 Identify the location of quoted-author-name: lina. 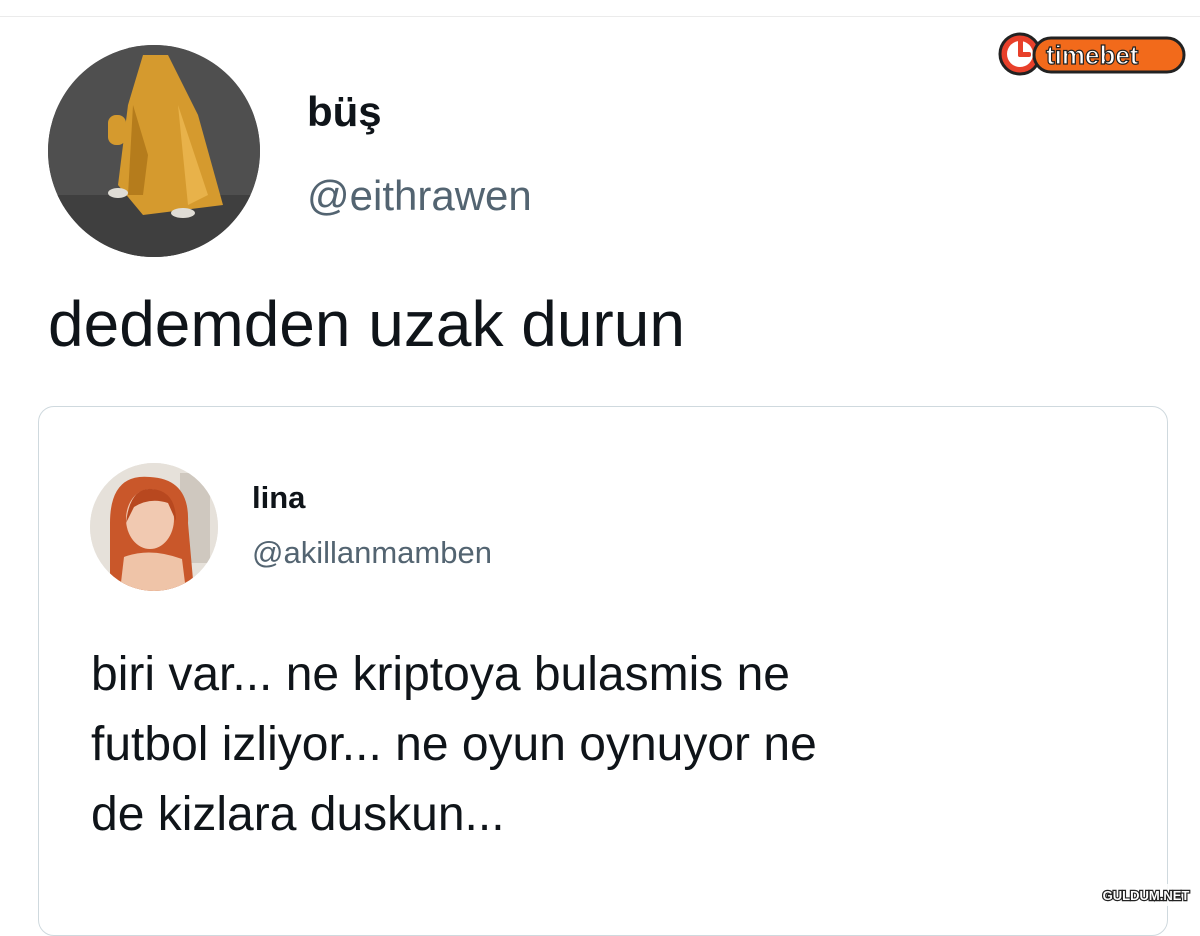
(278, 498).